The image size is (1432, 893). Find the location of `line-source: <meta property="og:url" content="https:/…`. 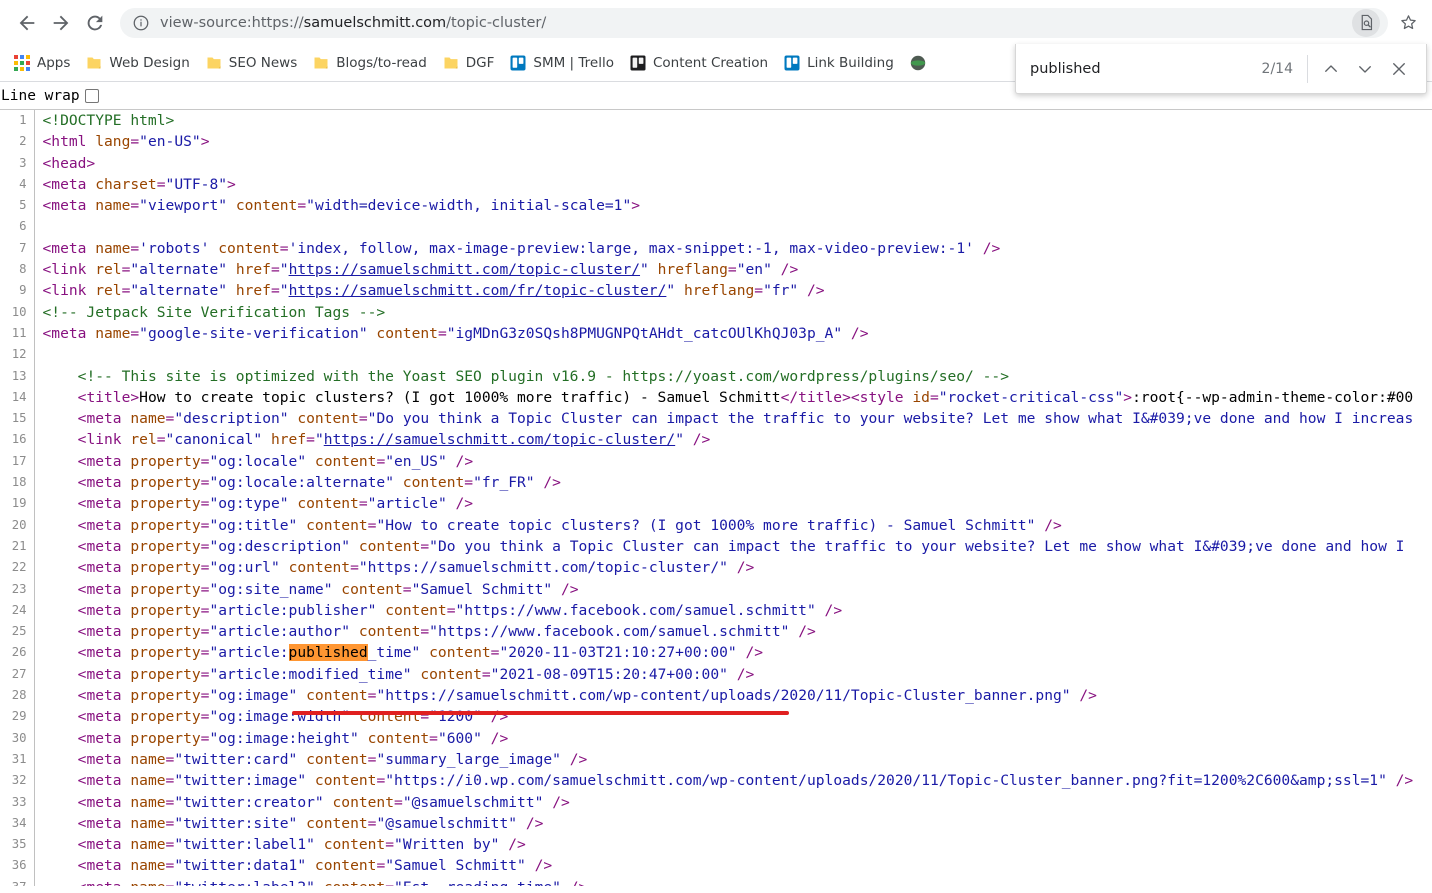

line-source: <meta property="og:url" content="https:/… is located at coordinates (724, 567).